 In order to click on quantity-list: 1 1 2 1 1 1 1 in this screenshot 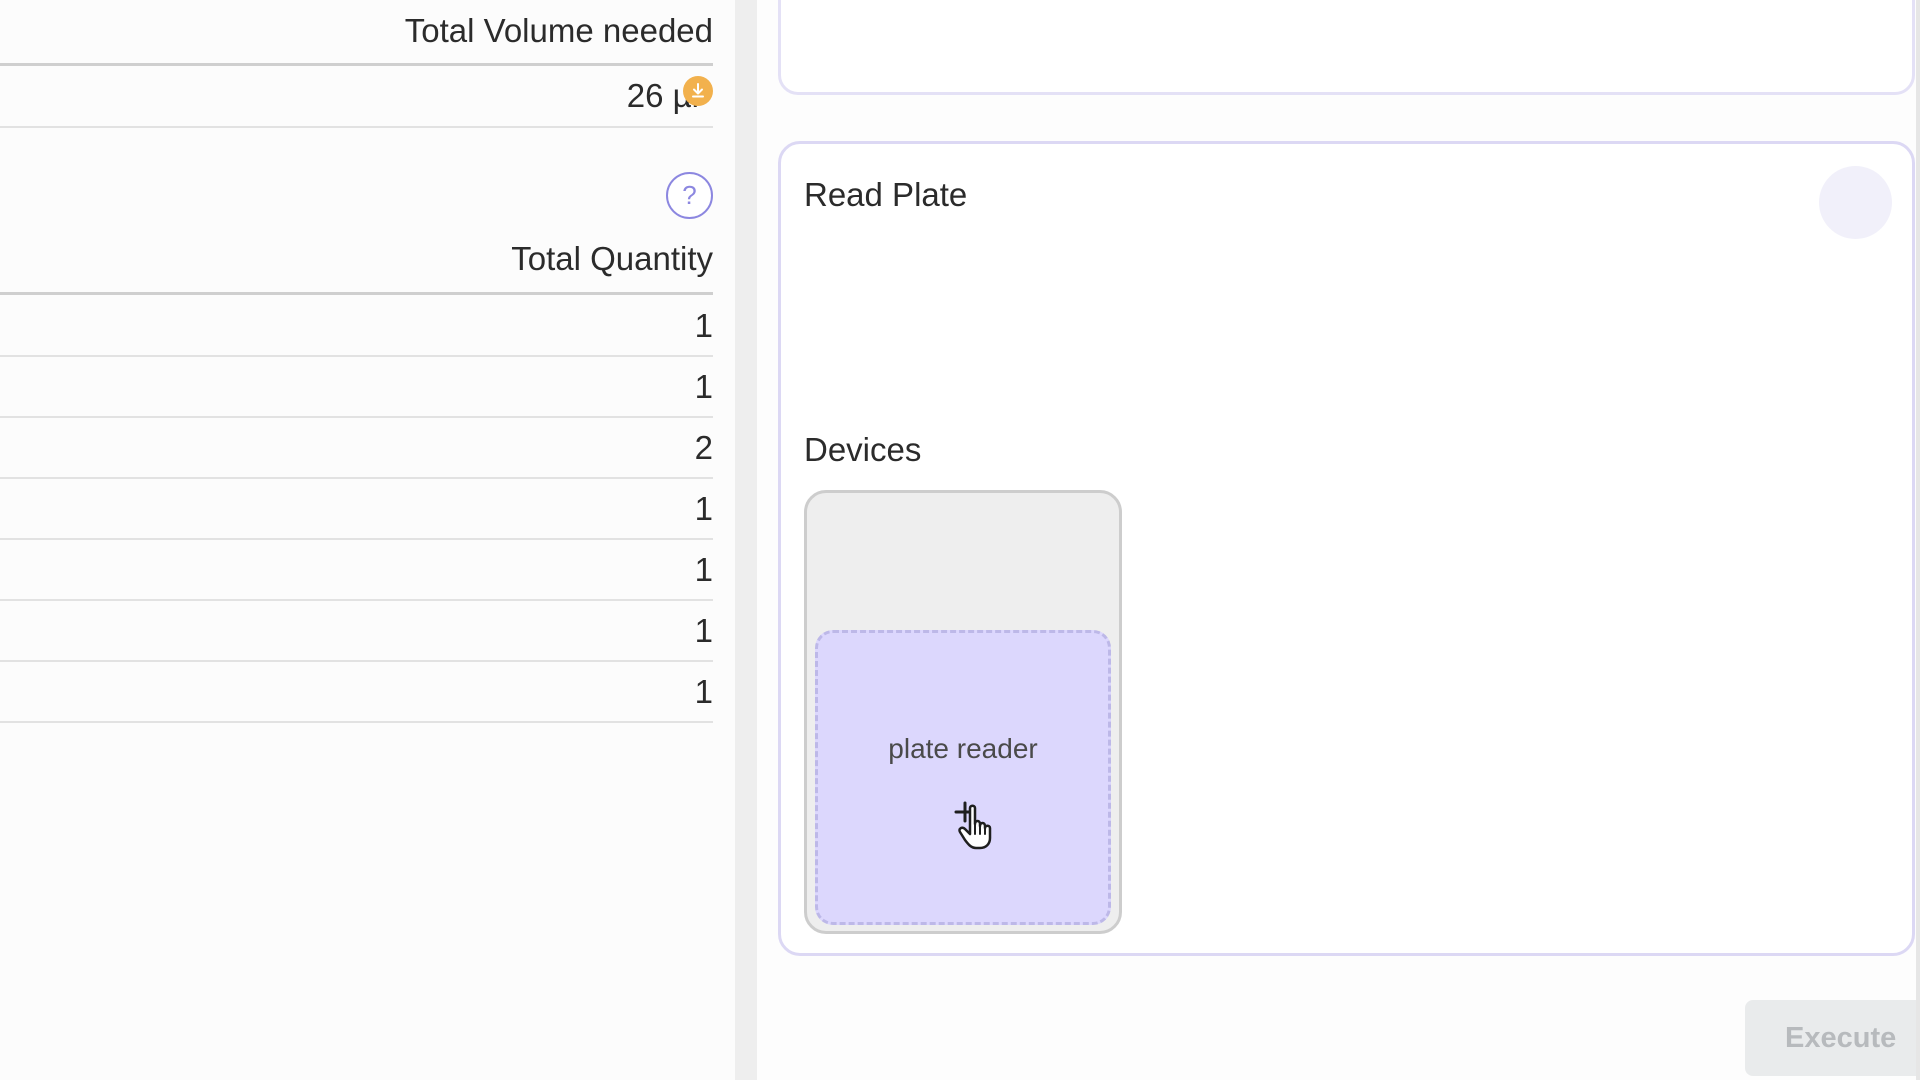, I will do `click(356, 509)`.